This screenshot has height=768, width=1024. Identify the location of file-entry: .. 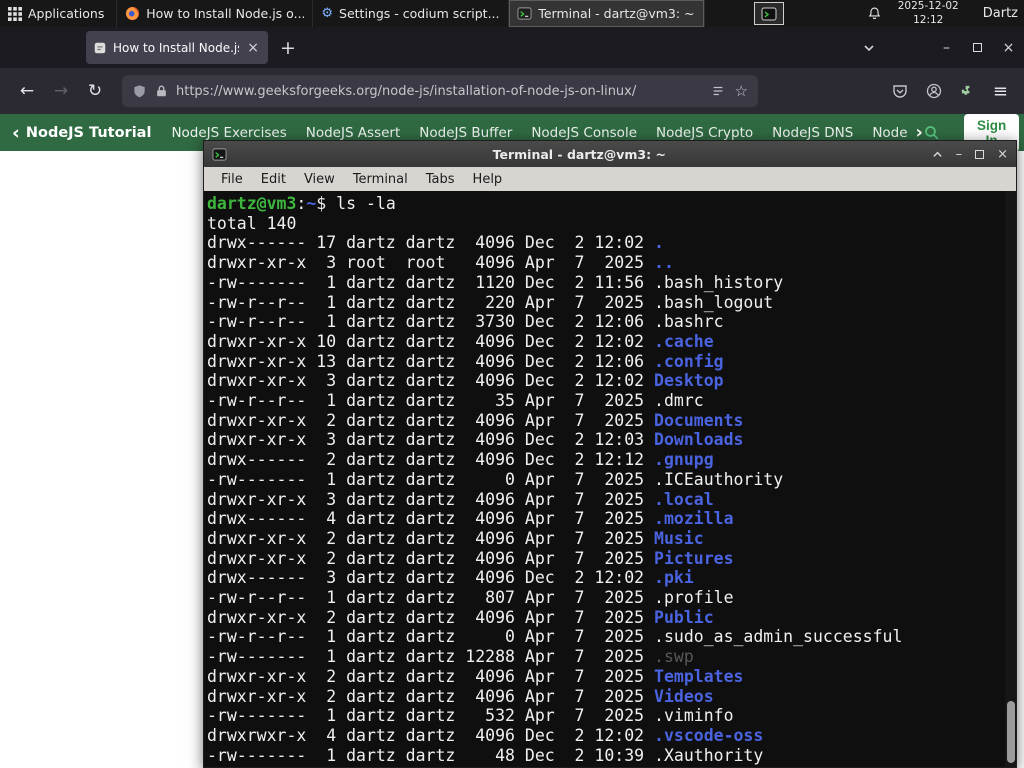
(659, 243).